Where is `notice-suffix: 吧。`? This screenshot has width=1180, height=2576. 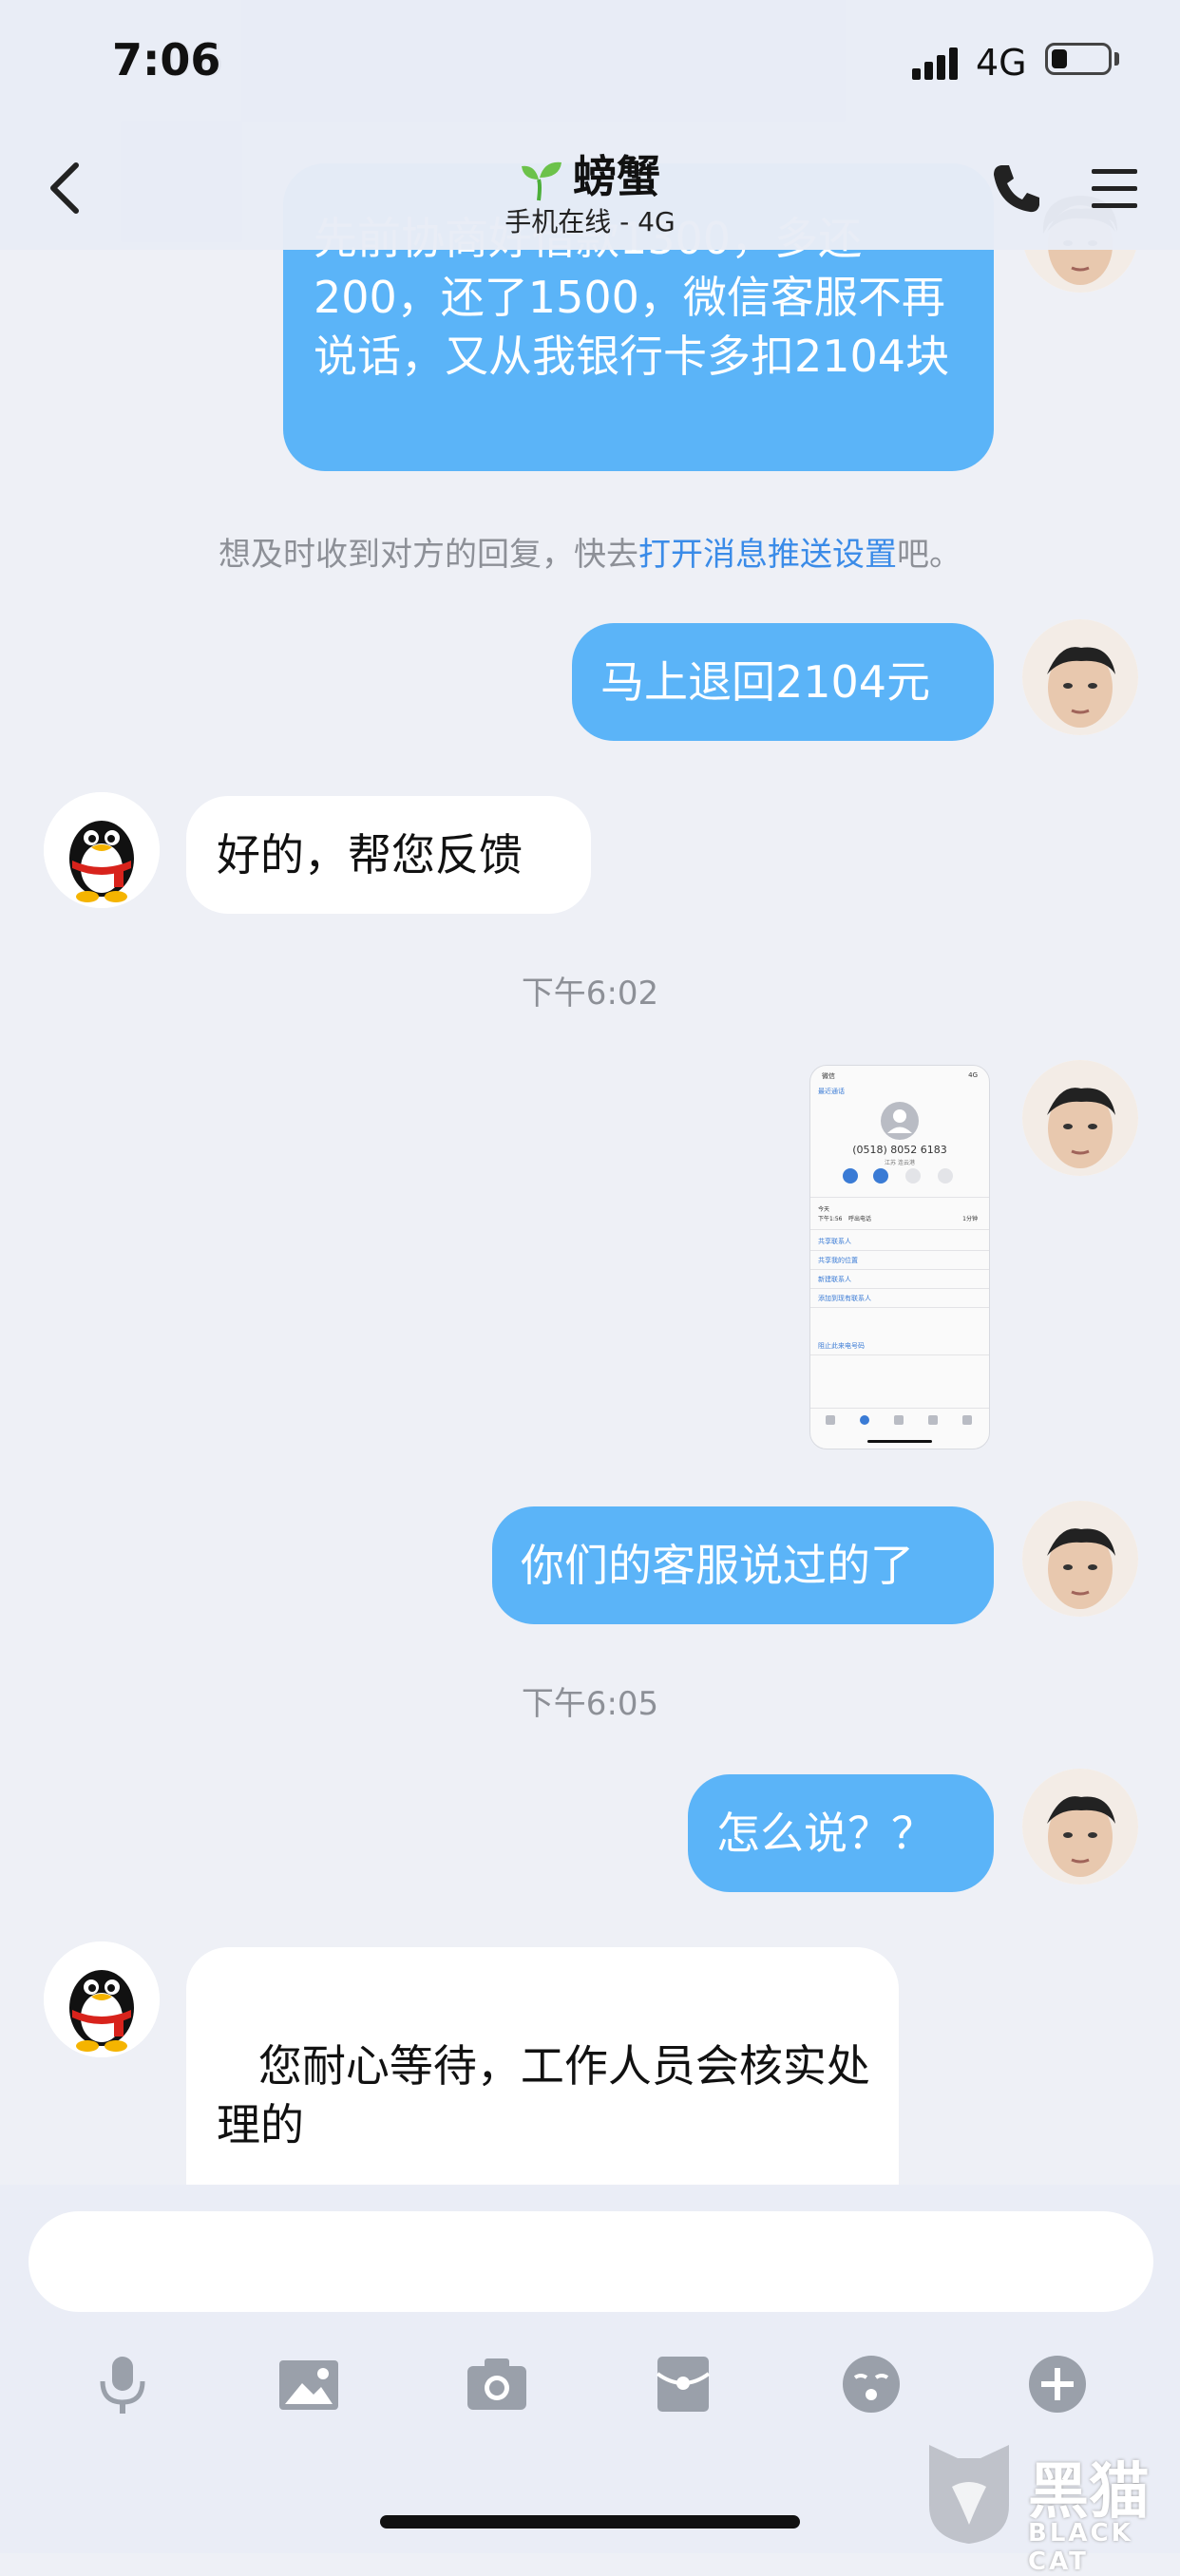
notice-suffix: 吧。 is located at coordinates (929, 555).